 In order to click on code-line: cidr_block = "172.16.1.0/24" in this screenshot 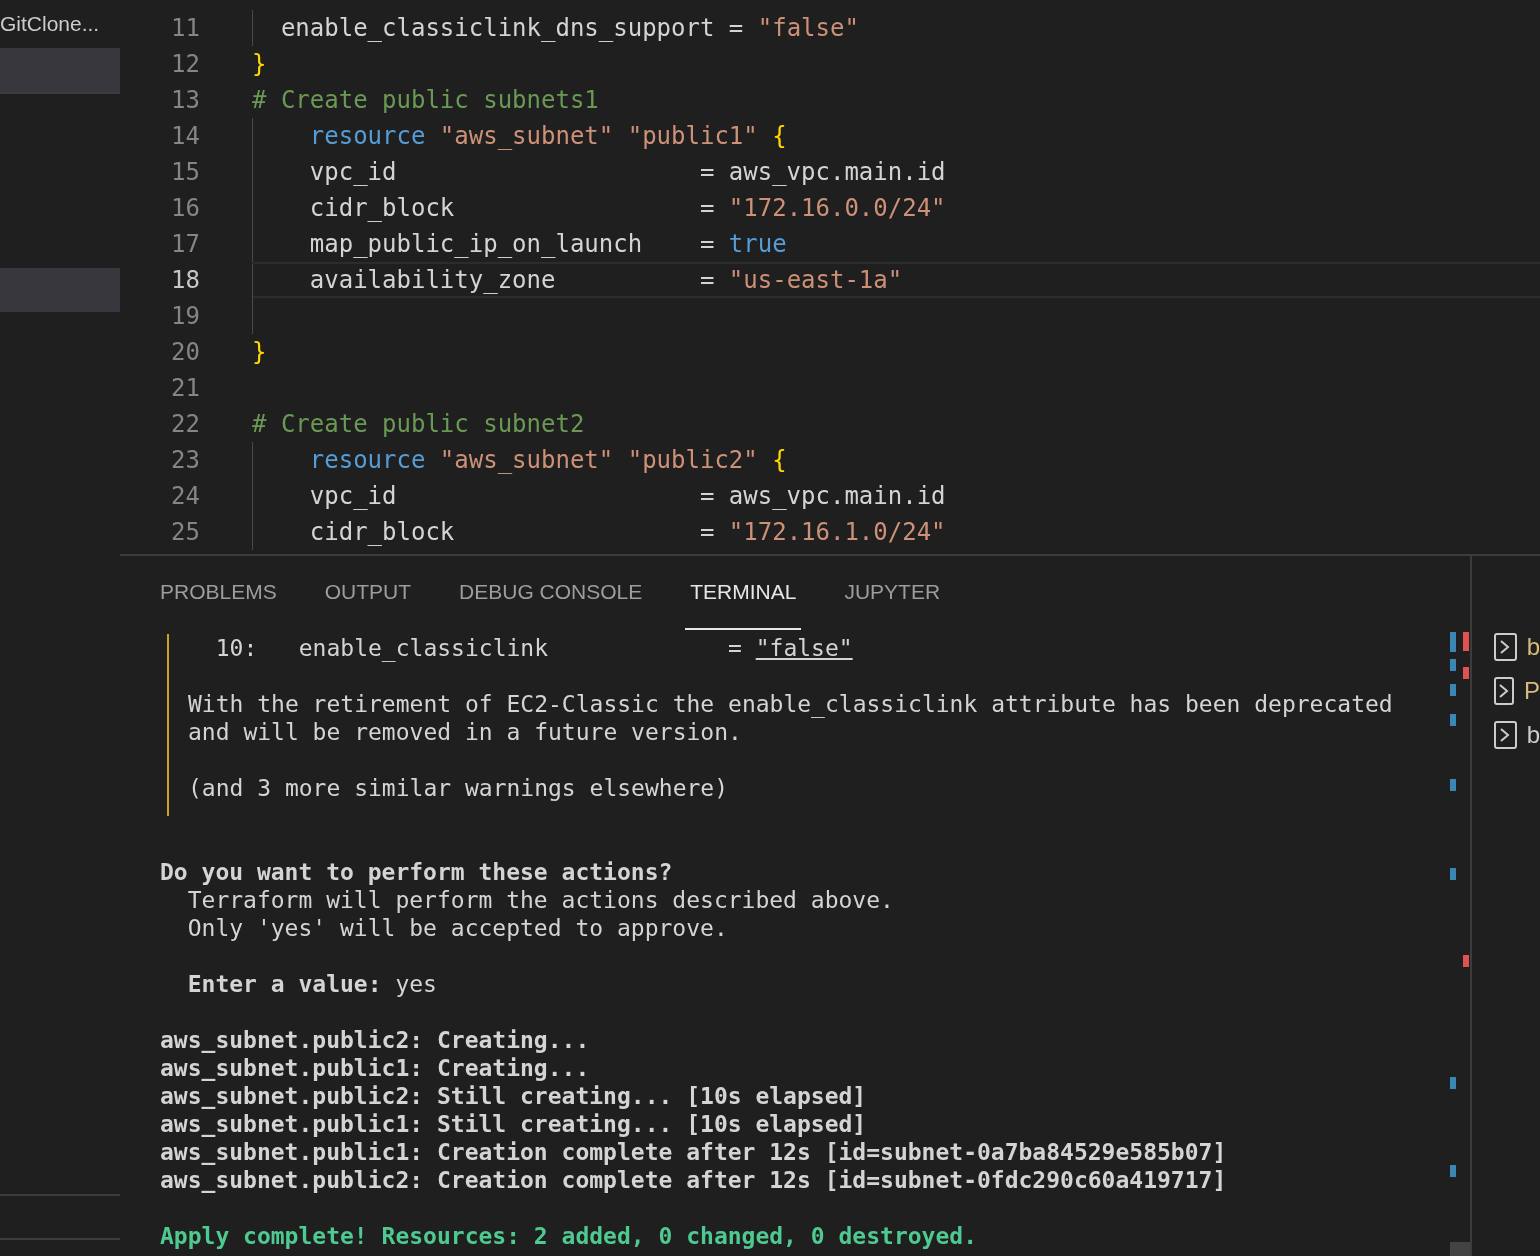, I will do `click(627, 532)`.